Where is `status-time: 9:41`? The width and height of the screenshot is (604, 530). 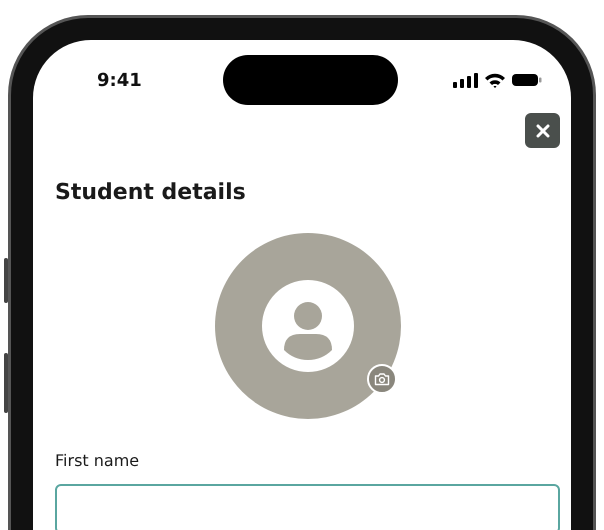
status-time: 9:41 is located at coordinates (120, 80).